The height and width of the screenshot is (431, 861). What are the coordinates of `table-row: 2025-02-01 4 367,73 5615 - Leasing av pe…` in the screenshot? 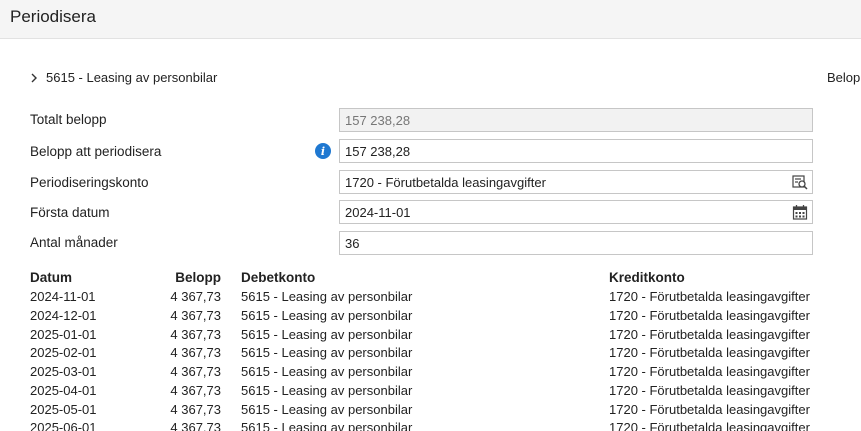 It's located at (430, 354).